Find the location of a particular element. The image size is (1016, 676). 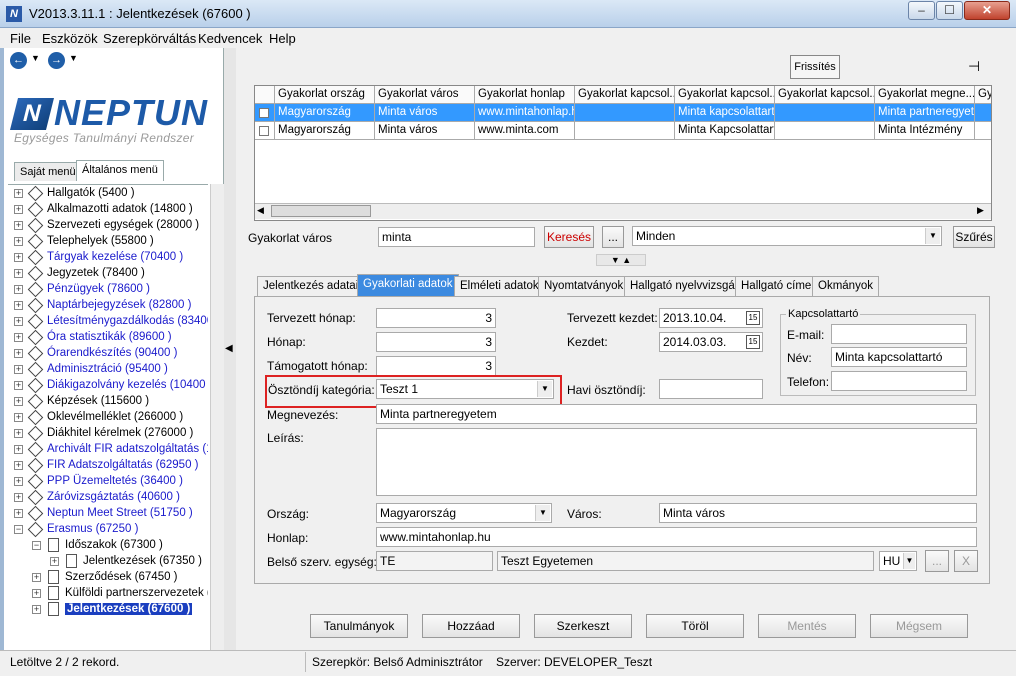

table-cell: www.minta.com is located at coordinates (525, 131).